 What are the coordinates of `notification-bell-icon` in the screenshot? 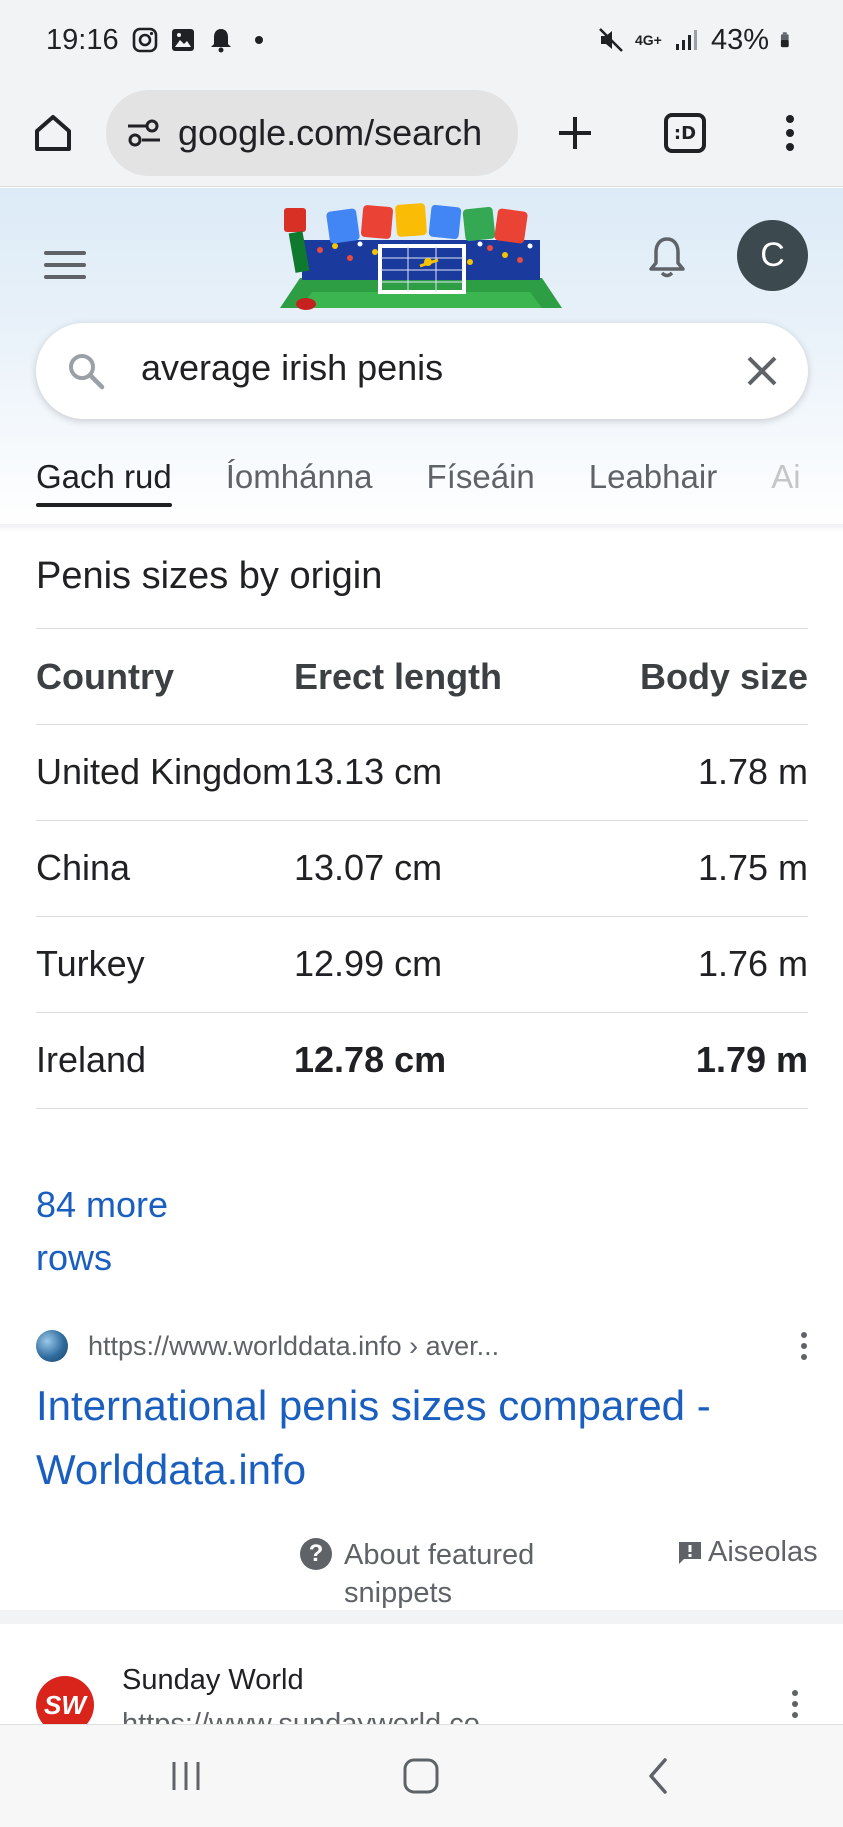 It's located at (220, 41).